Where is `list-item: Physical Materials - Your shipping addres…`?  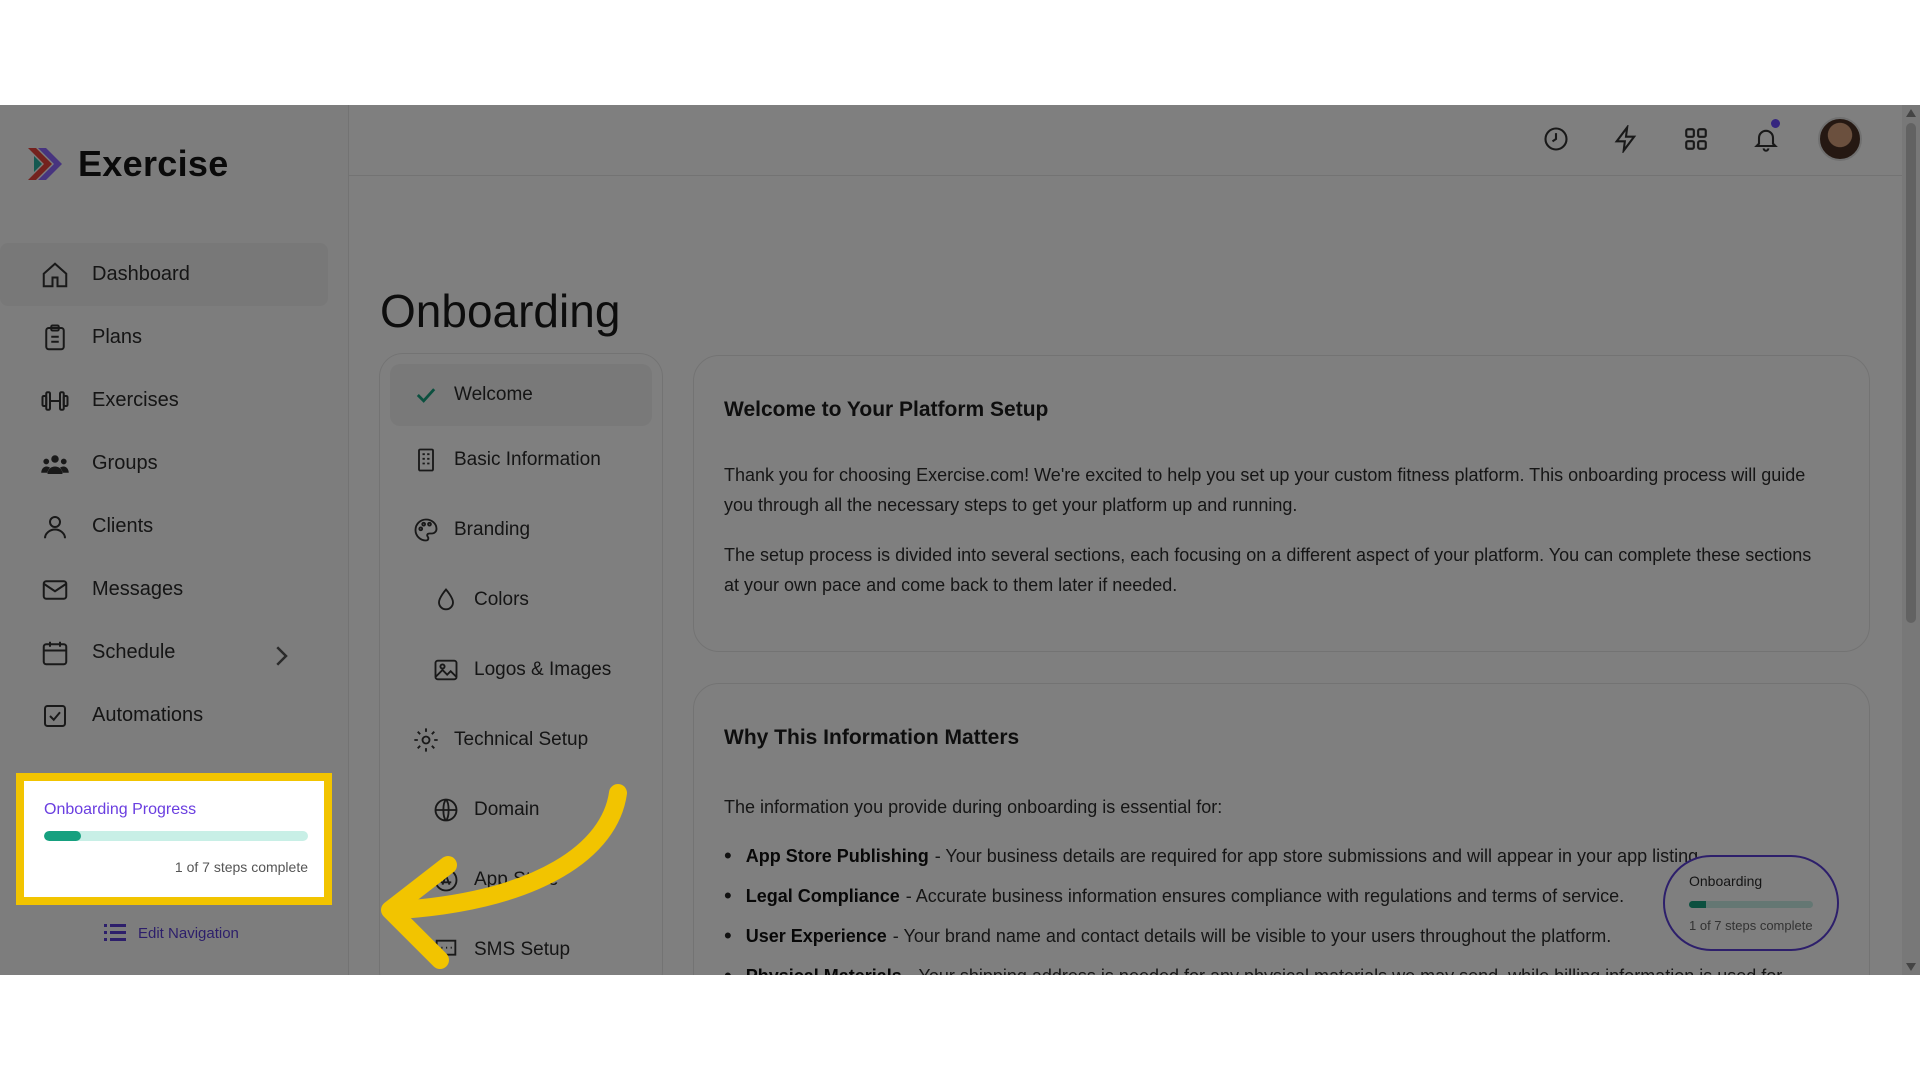
list-item: Physical Materials - Your shipping addres… is located at coordinates (1276, 966).